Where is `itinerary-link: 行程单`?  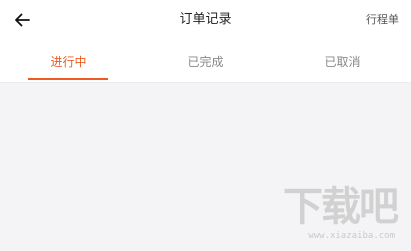
itinerary-link: 行程单 is located at coordinates (382, 20).